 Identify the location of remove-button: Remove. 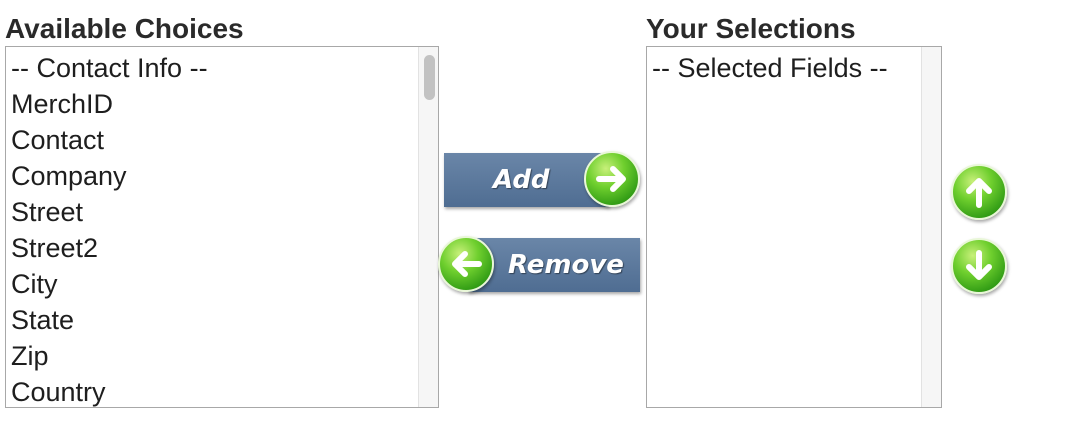
(540, 264).